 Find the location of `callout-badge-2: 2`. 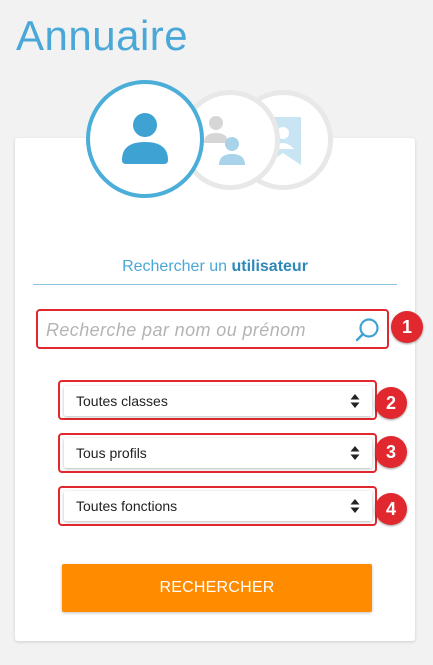

callout-badge-2: 2 is located at coordinates (391, 403).